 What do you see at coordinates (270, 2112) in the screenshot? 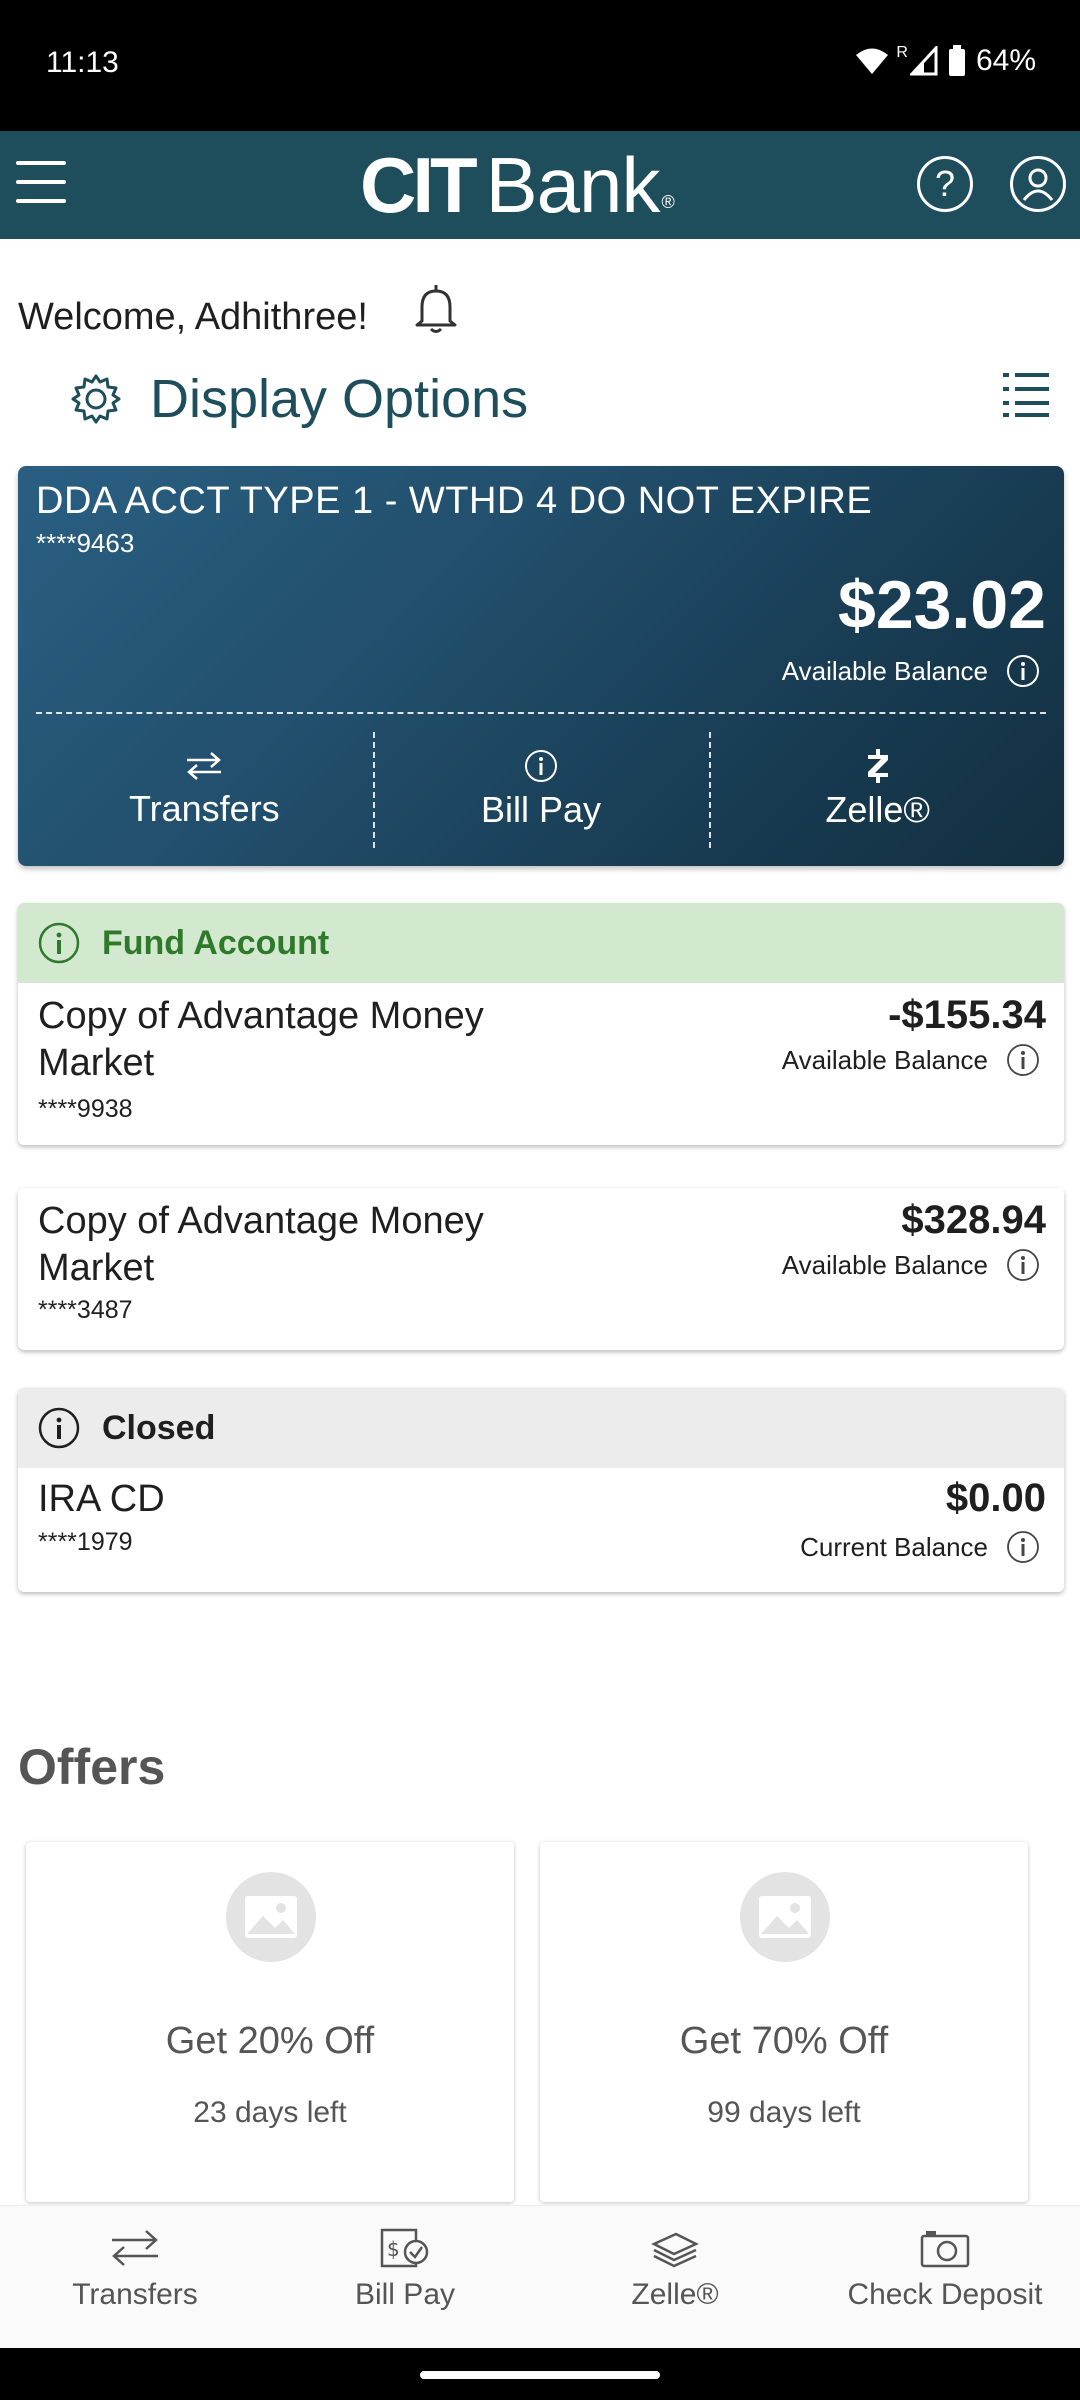
I see `offer-days-left: 23 days left` at bounding box center [270, 2112].